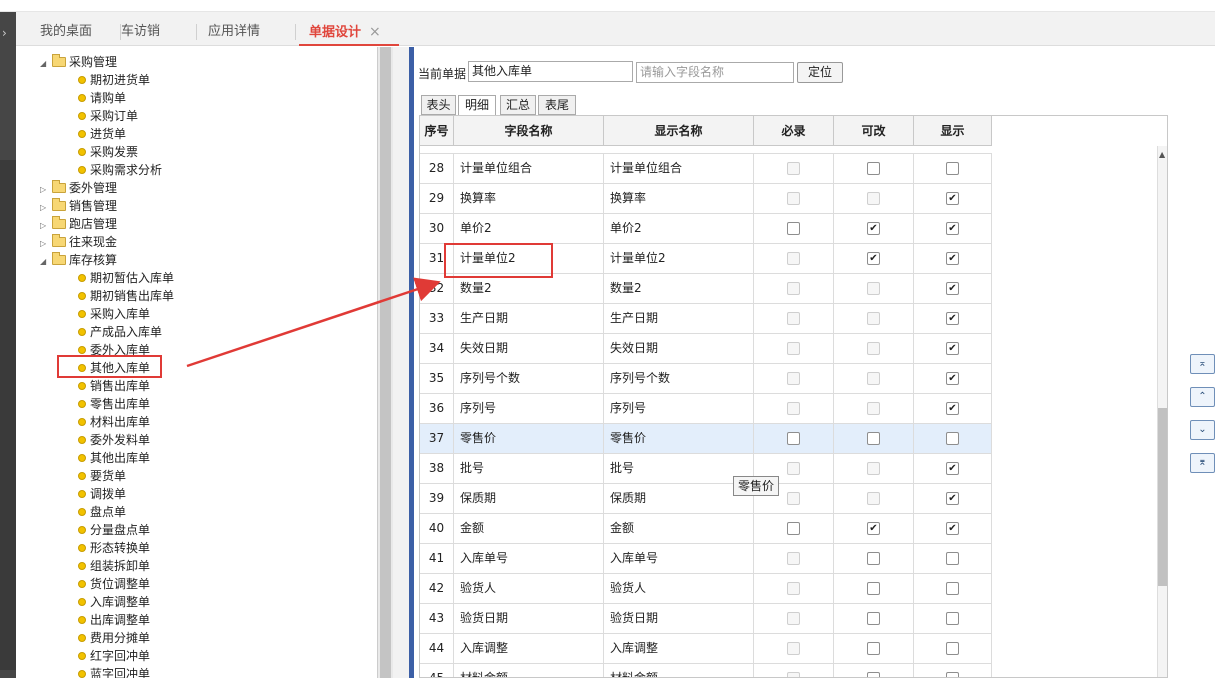  Describe the element at coordinates (114, 548) in the screenshot. I see `tree-item: 形态转换单` at that location.